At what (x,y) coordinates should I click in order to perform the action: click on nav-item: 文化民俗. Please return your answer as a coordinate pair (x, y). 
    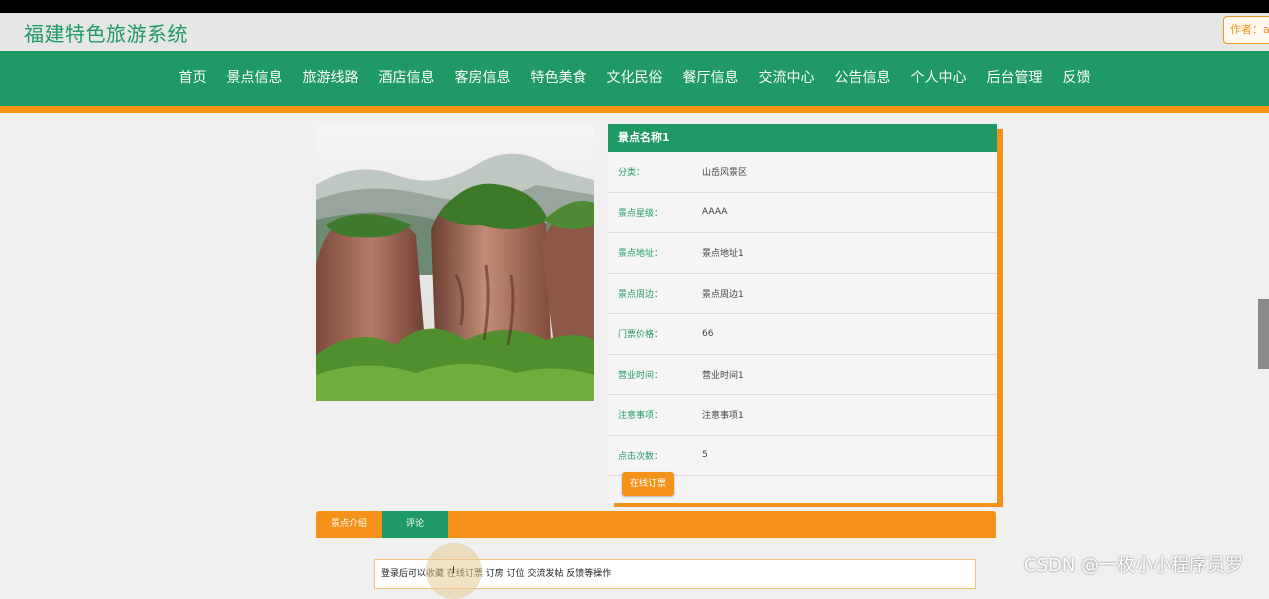
    Looking at the image, I should click on (635, 78).